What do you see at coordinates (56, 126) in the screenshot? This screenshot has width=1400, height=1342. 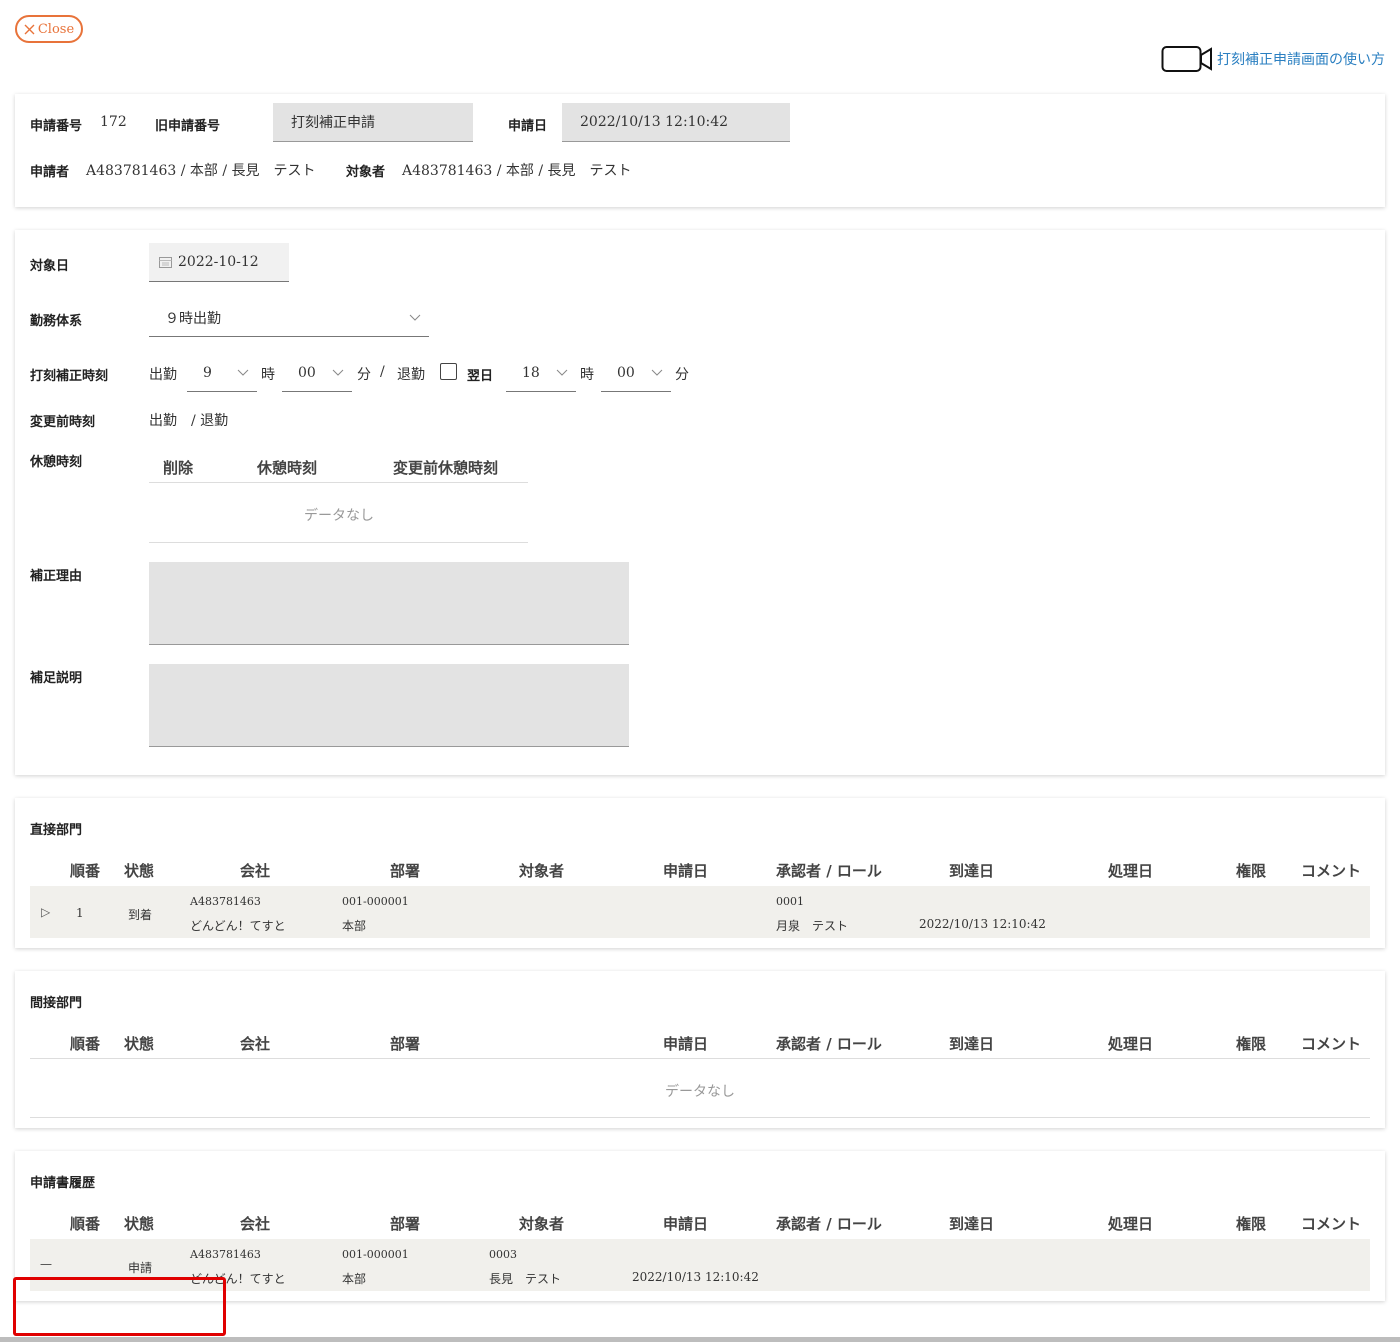 I see `app-no-label: 申請番号` at bounding box center [56, 126].